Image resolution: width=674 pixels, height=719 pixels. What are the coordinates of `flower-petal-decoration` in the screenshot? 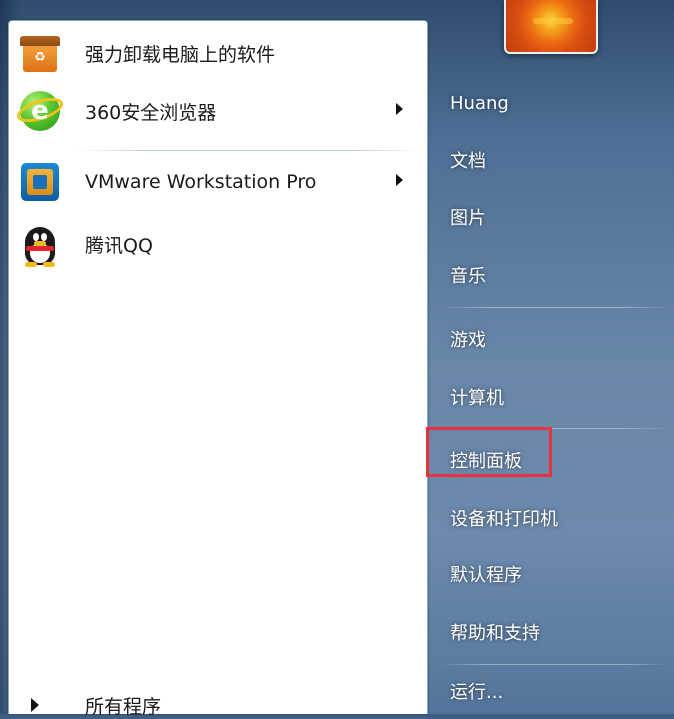 It's located at (553, 21).